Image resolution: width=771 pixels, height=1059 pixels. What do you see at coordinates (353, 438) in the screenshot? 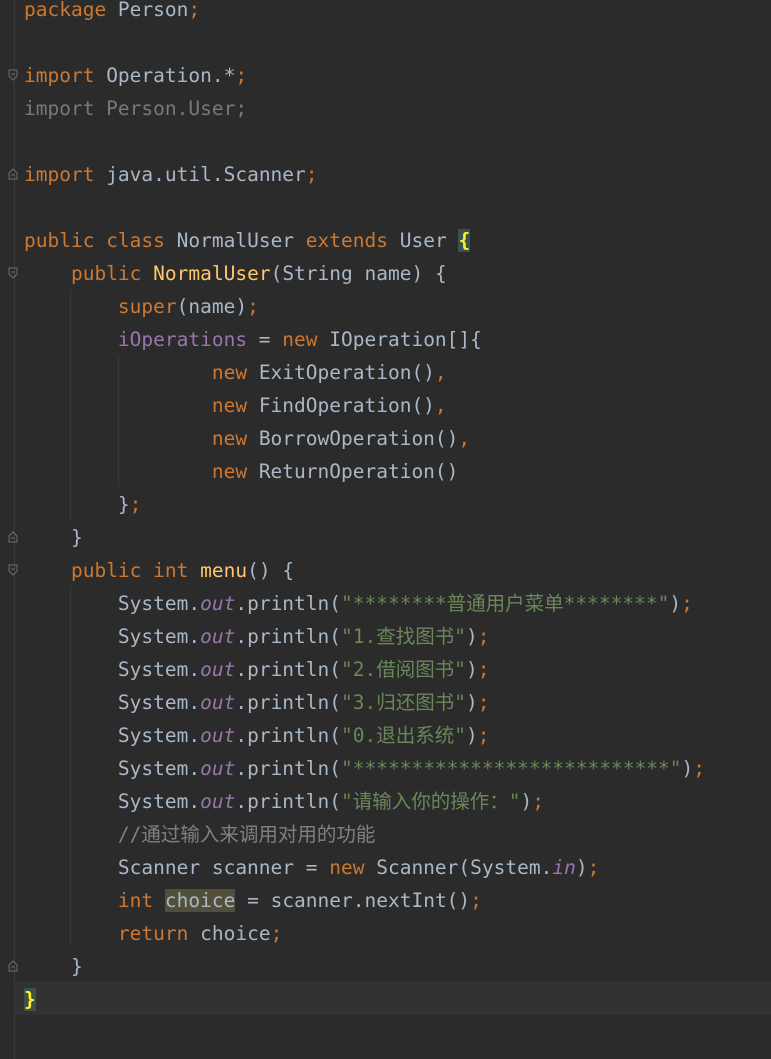
I see `operation-ctor: BorrowOperation()` at bounding box center [353, 438].